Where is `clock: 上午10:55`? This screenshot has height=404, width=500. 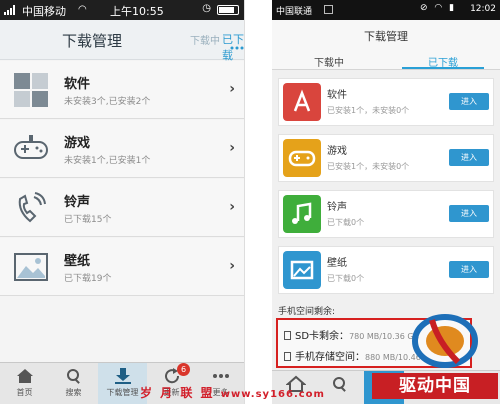
clock: 上午10:55 is located at coordinates (137, 11).